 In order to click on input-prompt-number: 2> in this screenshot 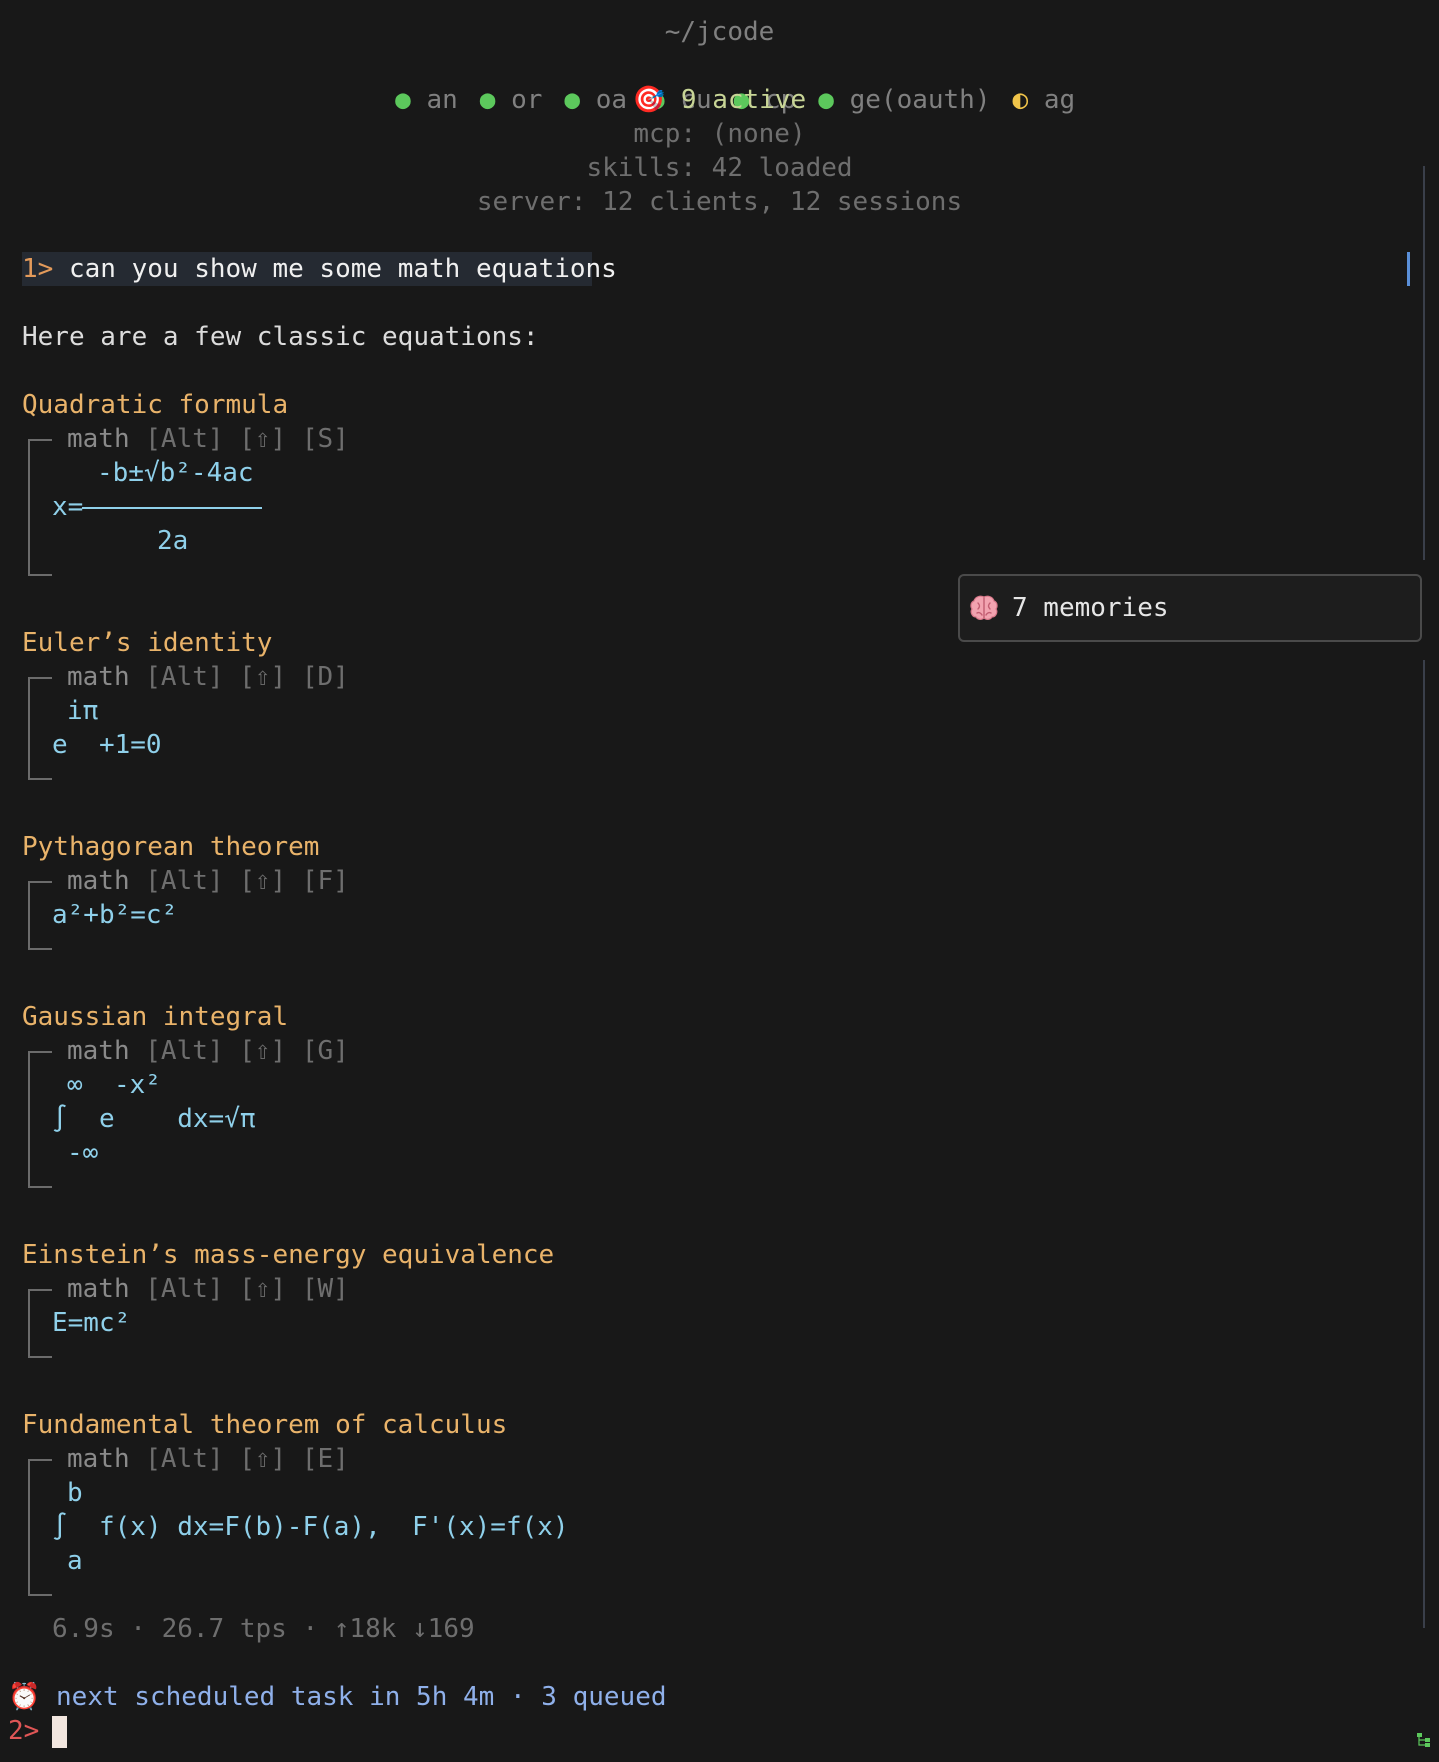, I will do `click(24, 1731)`.